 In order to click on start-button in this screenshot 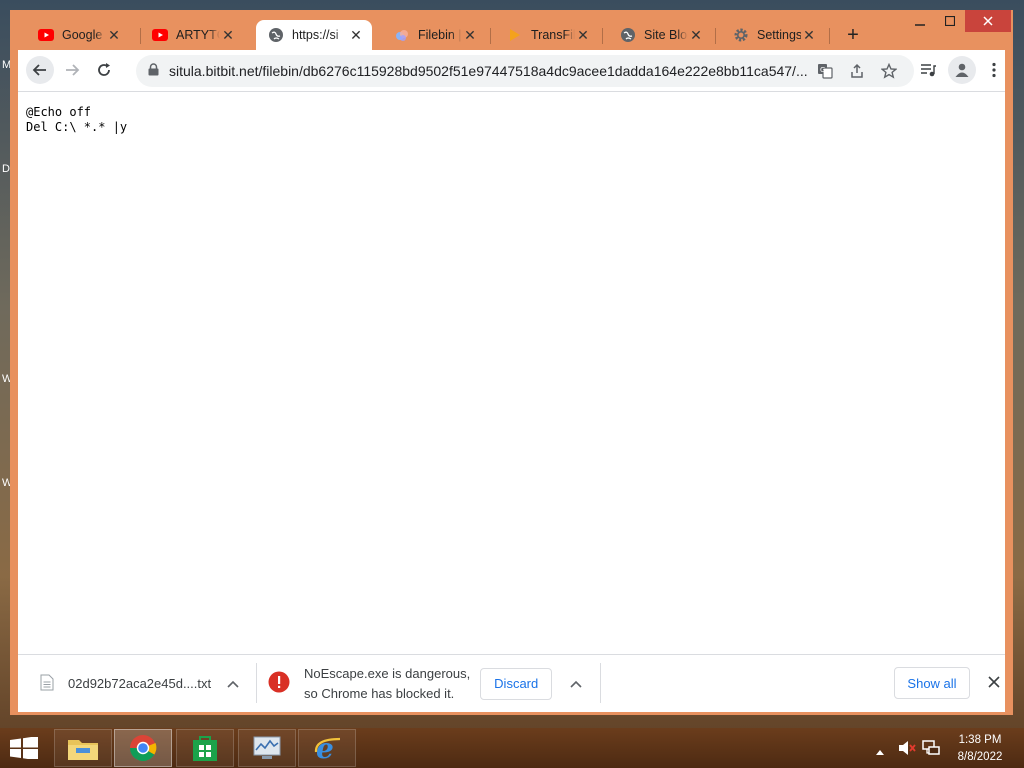, I will do `click(24, 749)`.